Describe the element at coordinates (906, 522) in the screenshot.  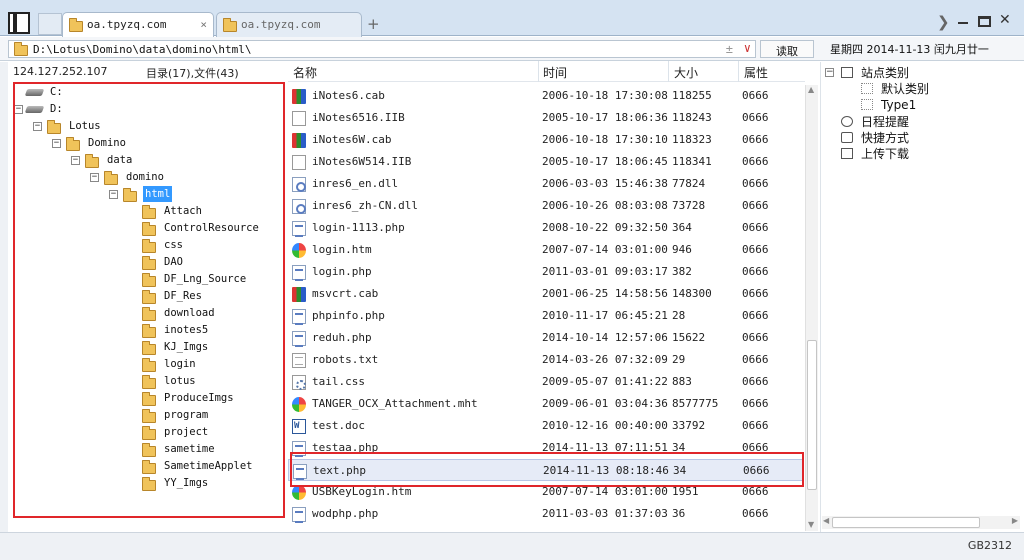
I see `hscroll-thumb` at that location.